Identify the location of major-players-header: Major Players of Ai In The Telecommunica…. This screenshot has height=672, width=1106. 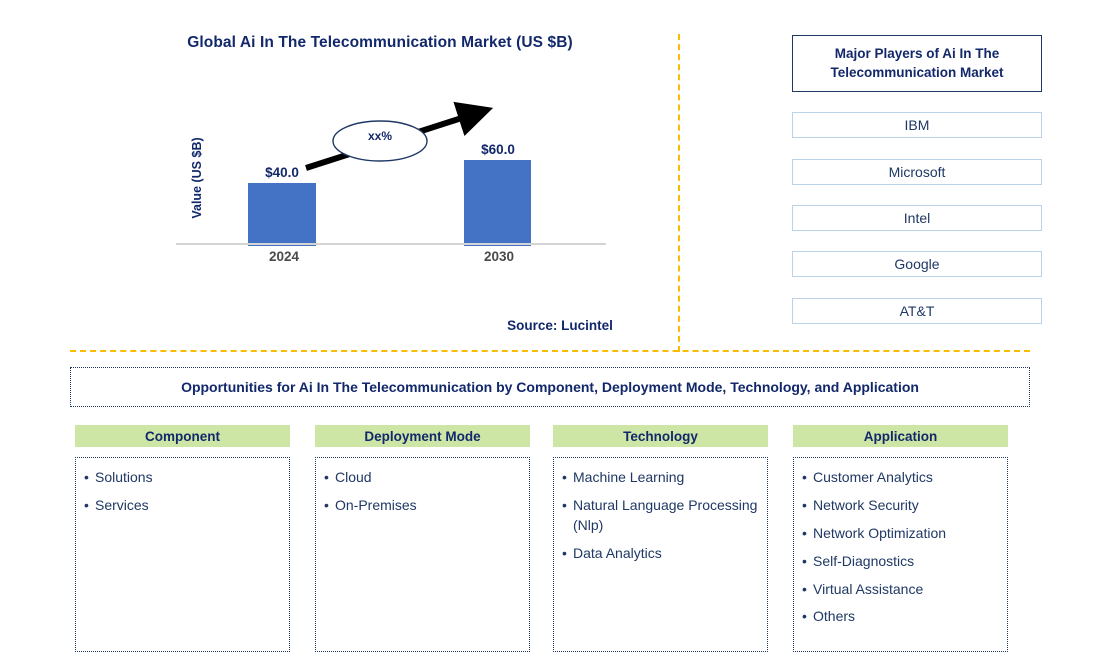
(917, 63).